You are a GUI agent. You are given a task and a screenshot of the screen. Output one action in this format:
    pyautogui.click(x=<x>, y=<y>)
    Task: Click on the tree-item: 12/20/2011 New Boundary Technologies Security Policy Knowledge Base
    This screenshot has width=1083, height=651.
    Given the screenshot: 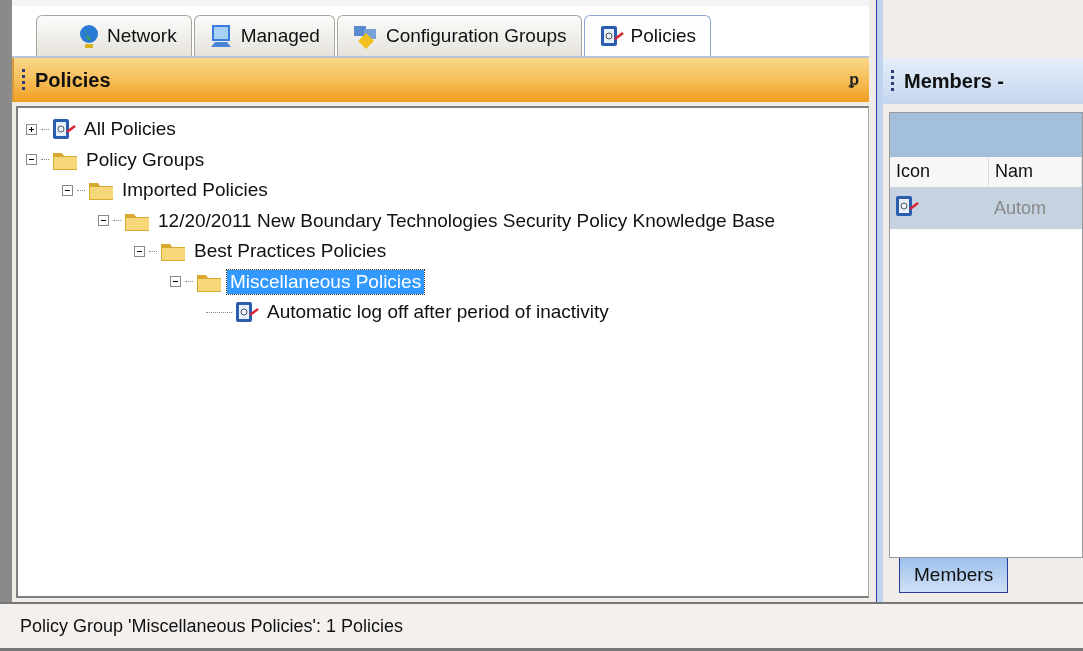 What is the action you would take?
    pyautogui.click(x=467, y=220)
    